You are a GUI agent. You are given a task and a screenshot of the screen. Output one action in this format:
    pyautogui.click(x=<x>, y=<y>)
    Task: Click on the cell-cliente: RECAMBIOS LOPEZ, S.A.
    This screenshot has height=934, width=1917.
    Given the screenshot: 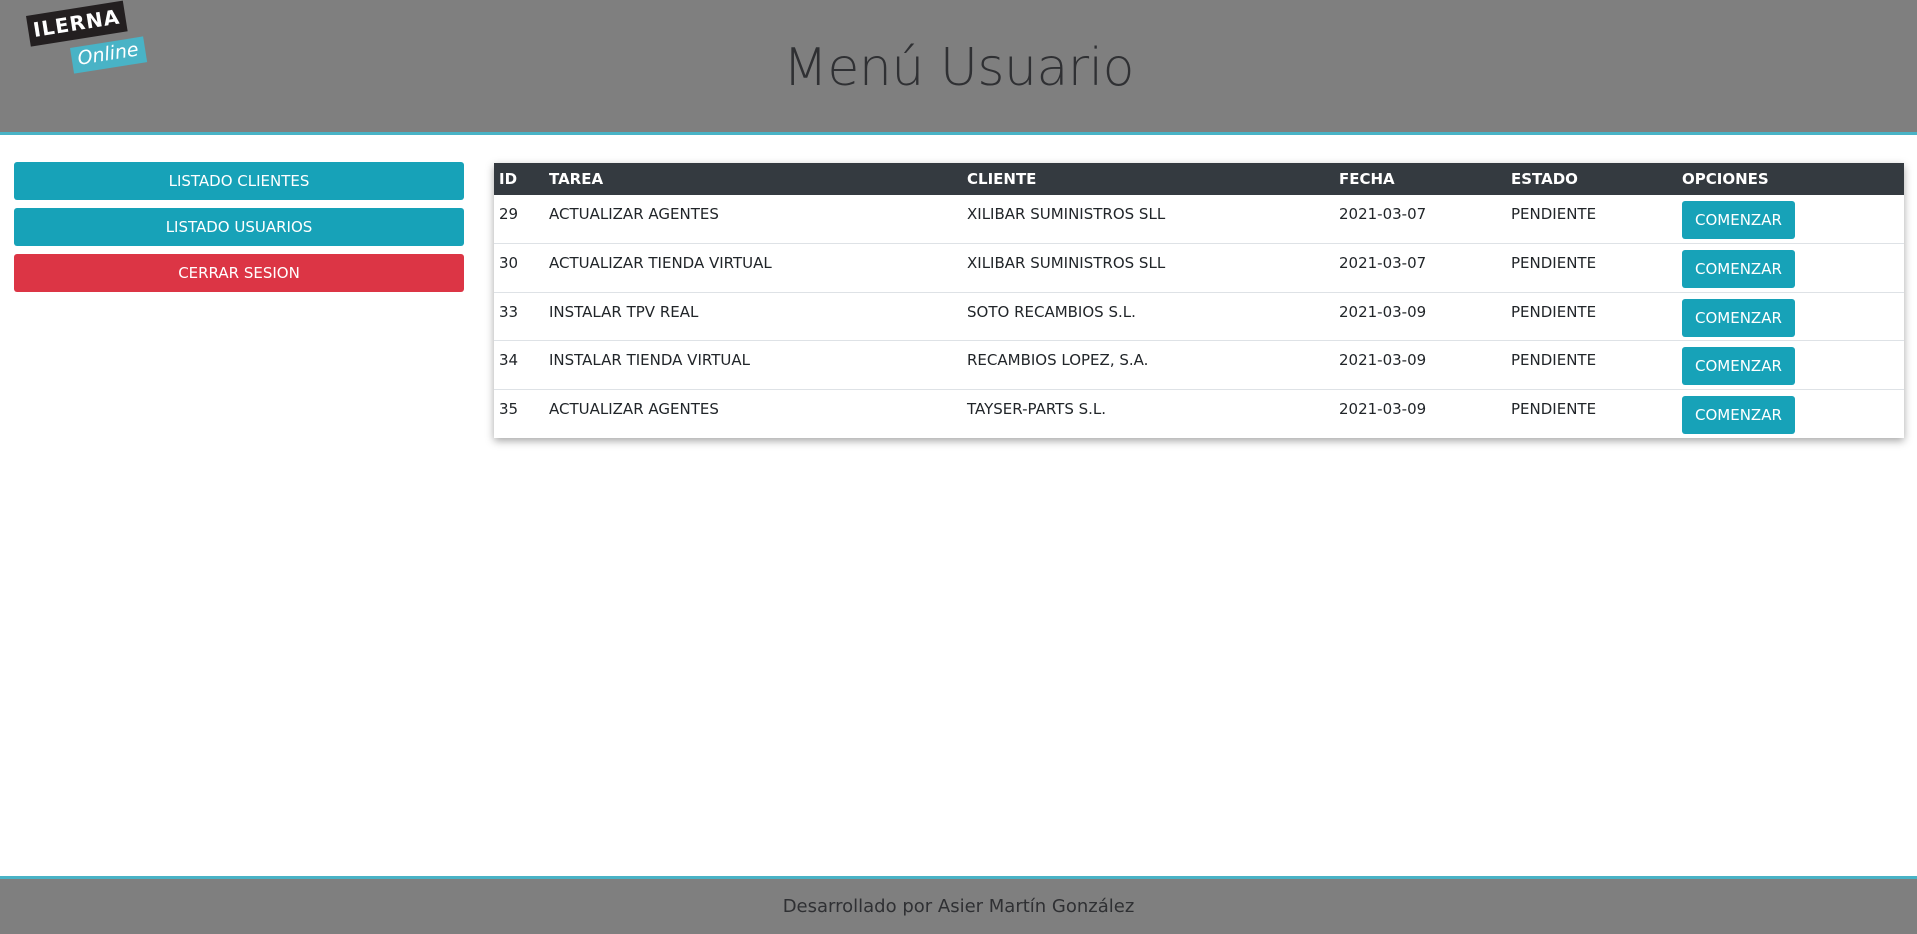 What is the action you would take?
    pyautogui.click(x=1148, y=365)
    